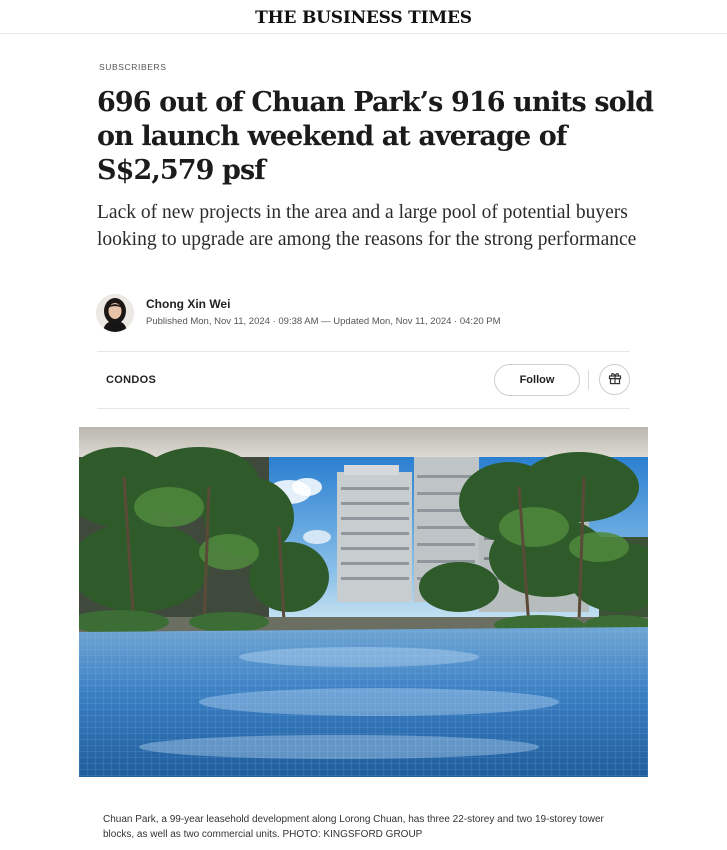 This screenshot has height=850, width=727. What do you see at coordinates (588, 380) in the screenshot?
I see `divider` at bounding box center [588, 380].